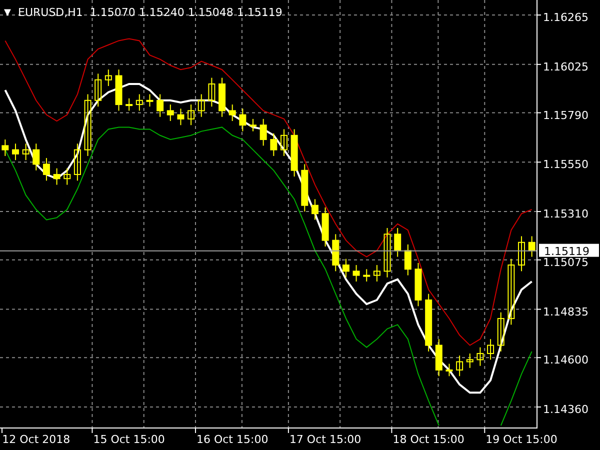 The height and width of the screenshot is (450, 600). What do you see at coordinates (565, 17) in the screenshot?
I see `price-axis-label: 1.16265` at bounding box center [565, 17].